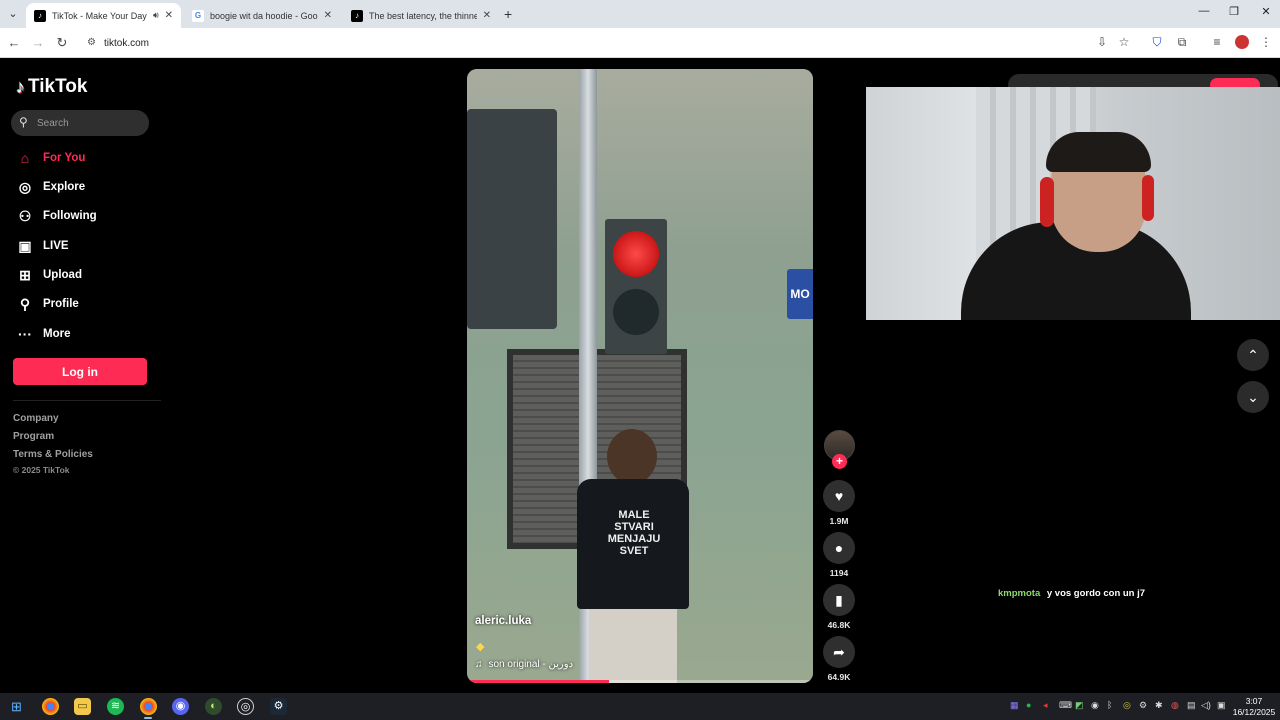  I want to click on site-info-icon: ⚙, so click(91, 42).